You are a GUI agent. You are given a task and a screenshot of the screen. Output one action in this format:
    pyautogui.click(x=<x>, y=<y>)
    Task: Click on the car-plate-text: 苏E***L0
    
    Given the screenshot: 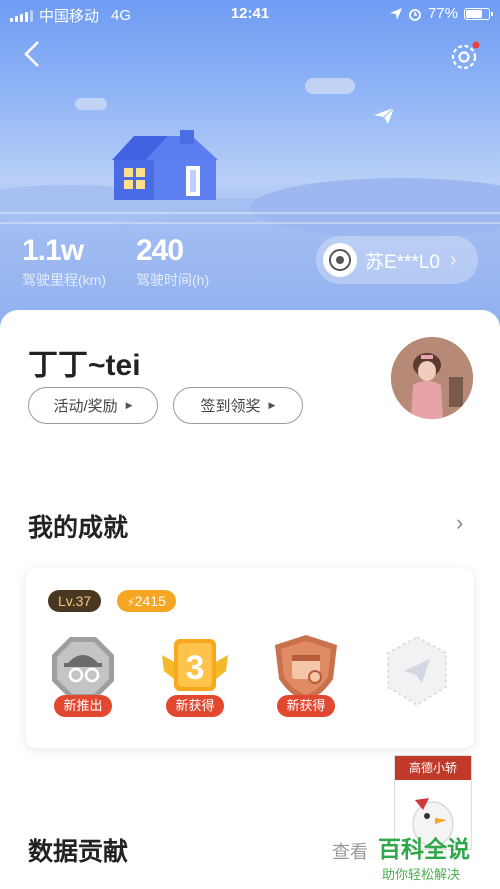 What is the action you would take?
    pyautogui.click(x=402, y=262)
    